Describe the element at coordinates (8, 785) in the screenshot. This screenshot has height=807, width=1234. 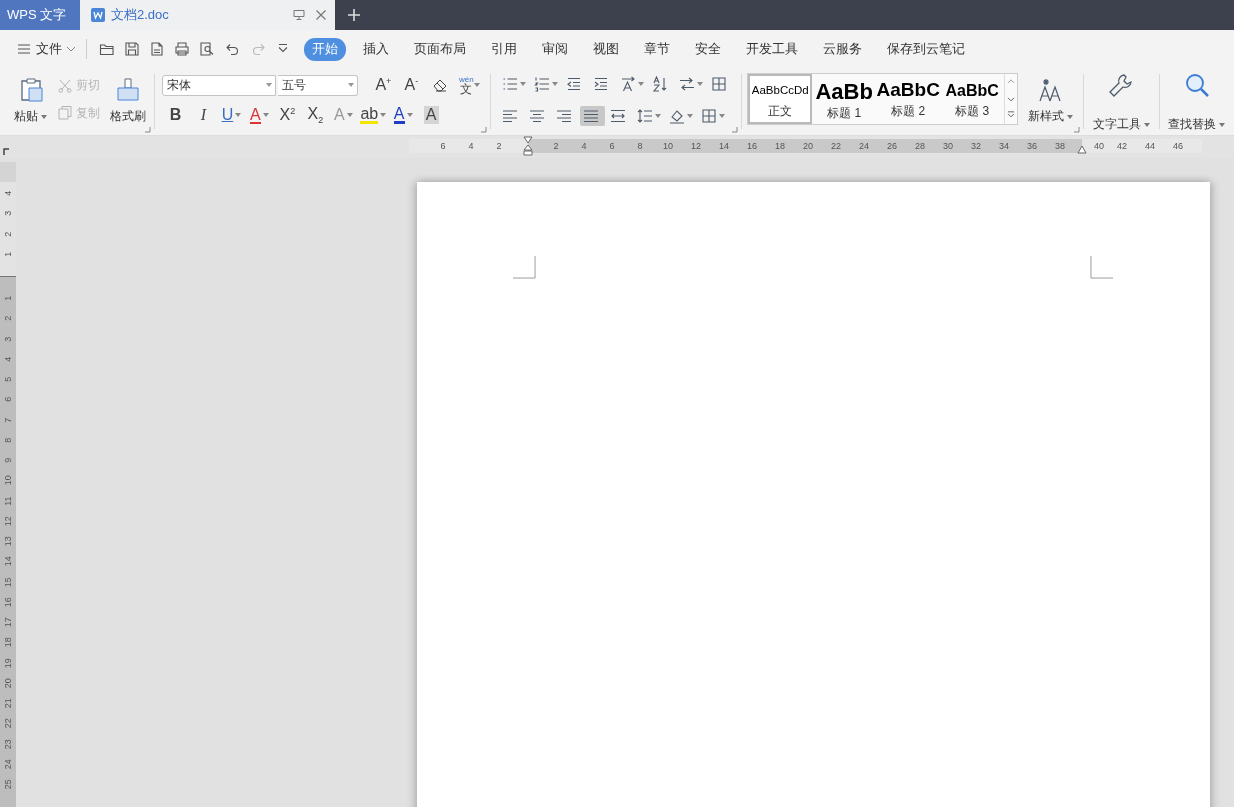
I see `ruler-number: 25` at that location.